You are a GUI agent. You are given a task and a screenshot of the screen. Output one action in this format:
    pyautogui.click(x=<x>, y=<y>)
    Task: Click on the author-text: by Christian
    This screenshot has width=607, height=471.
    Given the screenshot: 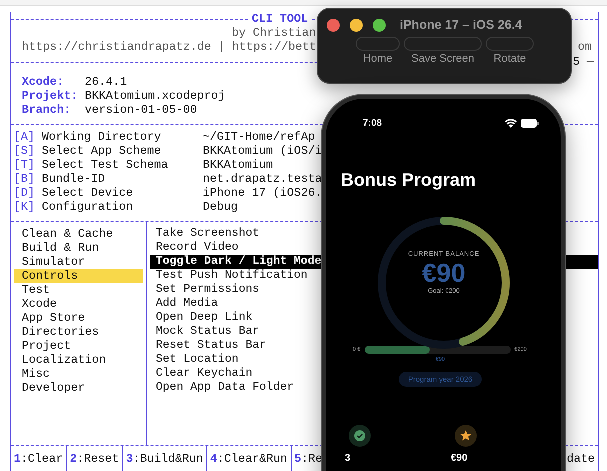 What is the action you would take?
    pyautogui.click(x=274, y=33)
    